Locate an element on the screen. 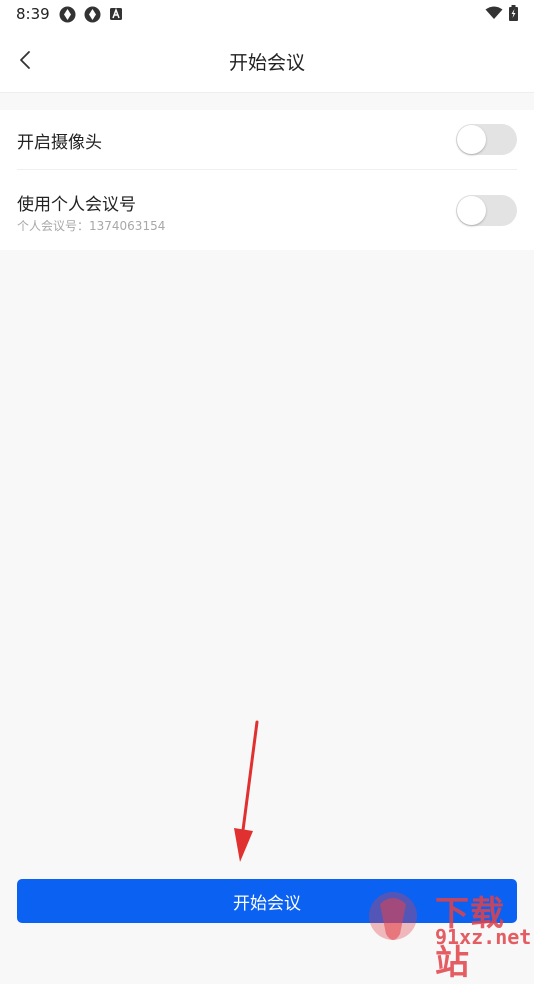  settings-list: 开启摄像头 使用个人会议号 个人会议号：1374063154 is located at coordinates (267, 180).